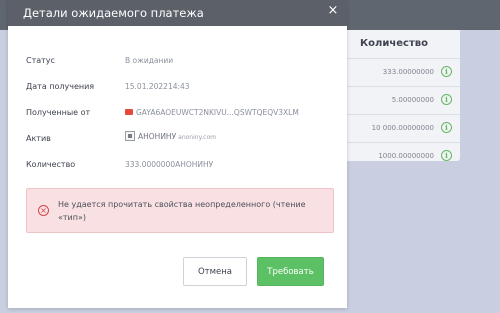 The width and height of the screenshot is (500, 313). Describe the element at coordinates (157, 86) in the screenshot. I see `date-value: 15.01.202214:43` at that location.